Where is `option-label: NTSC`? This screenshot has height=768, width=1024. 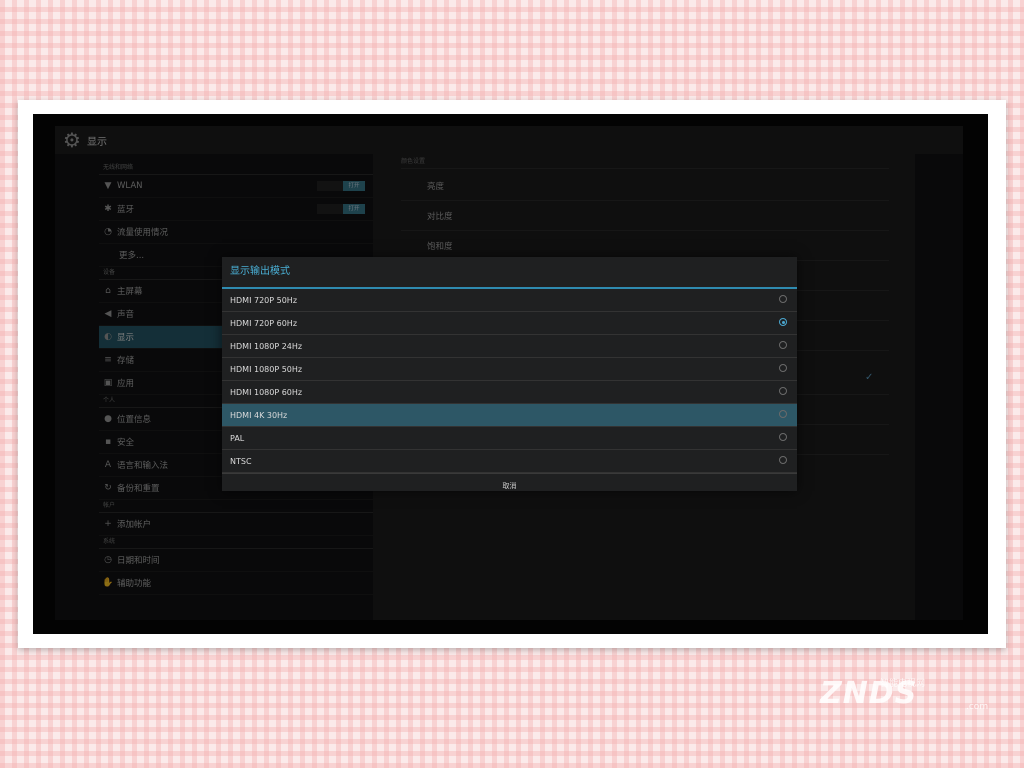 option-label: NTSC is located at coordinates (241, 461).